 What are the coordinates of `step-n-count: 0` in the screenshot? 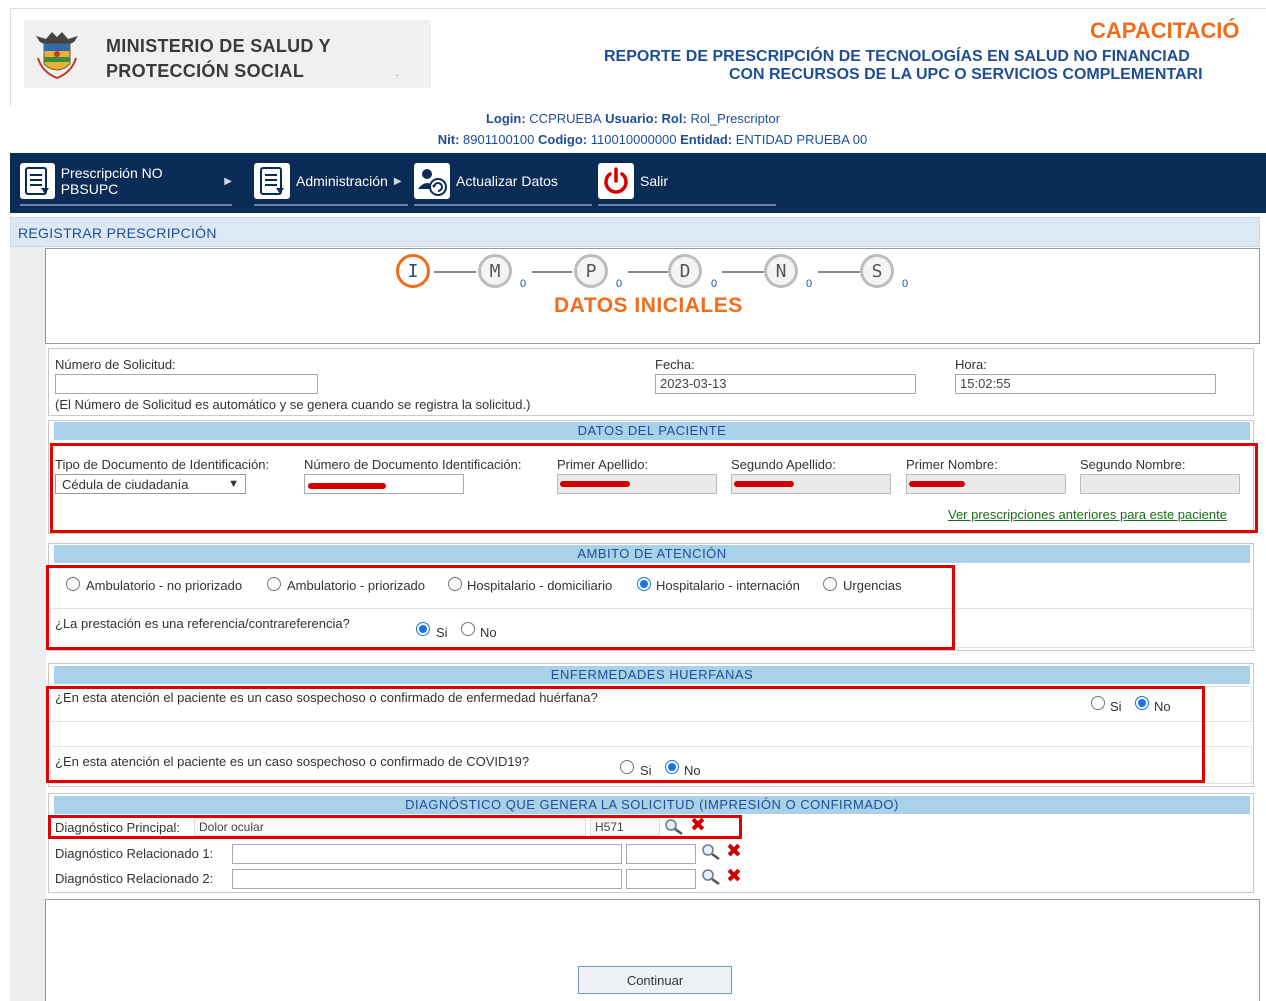 It's located at (809, 284).